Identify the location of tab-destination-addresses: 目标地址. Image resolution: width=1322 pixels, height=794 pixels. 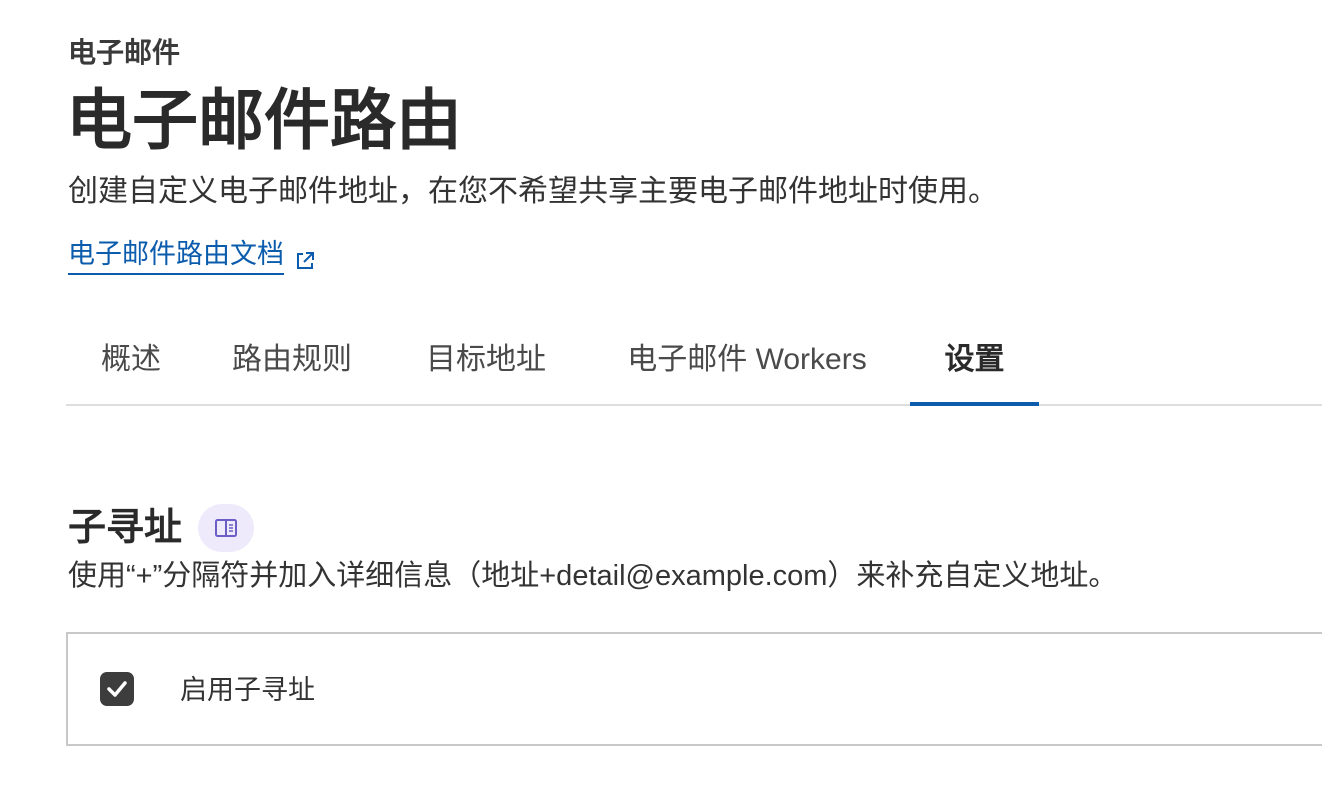
(486, 358).